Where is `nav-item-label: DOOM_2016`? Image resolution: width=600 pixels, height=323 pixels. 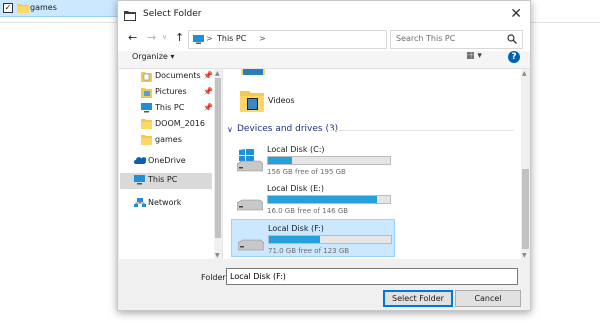 nav-item-label: DOOM_2016 is located at coordinates (180, 123).